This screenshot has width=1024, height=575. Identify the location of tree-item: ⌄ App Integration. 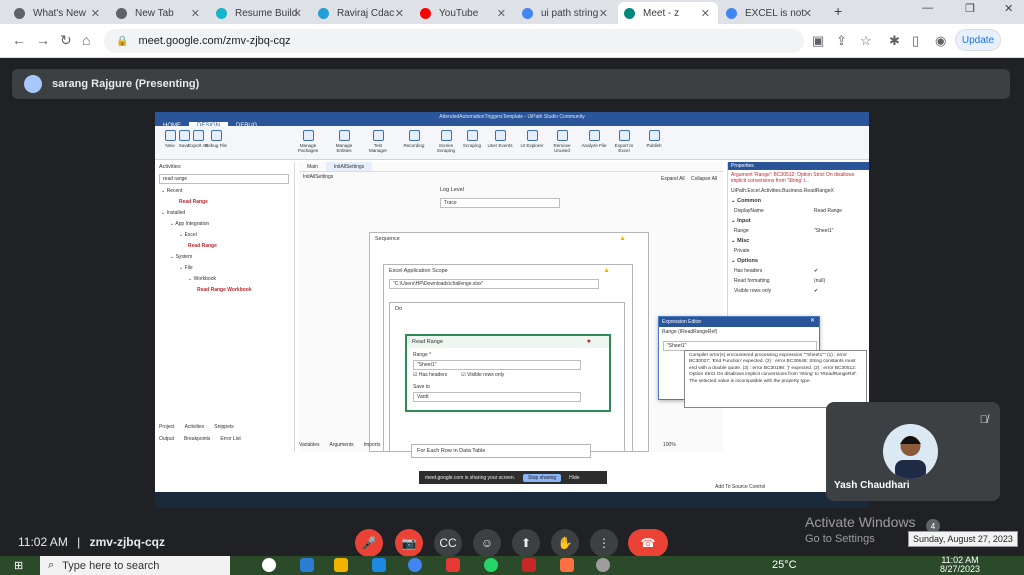
(224, 224).